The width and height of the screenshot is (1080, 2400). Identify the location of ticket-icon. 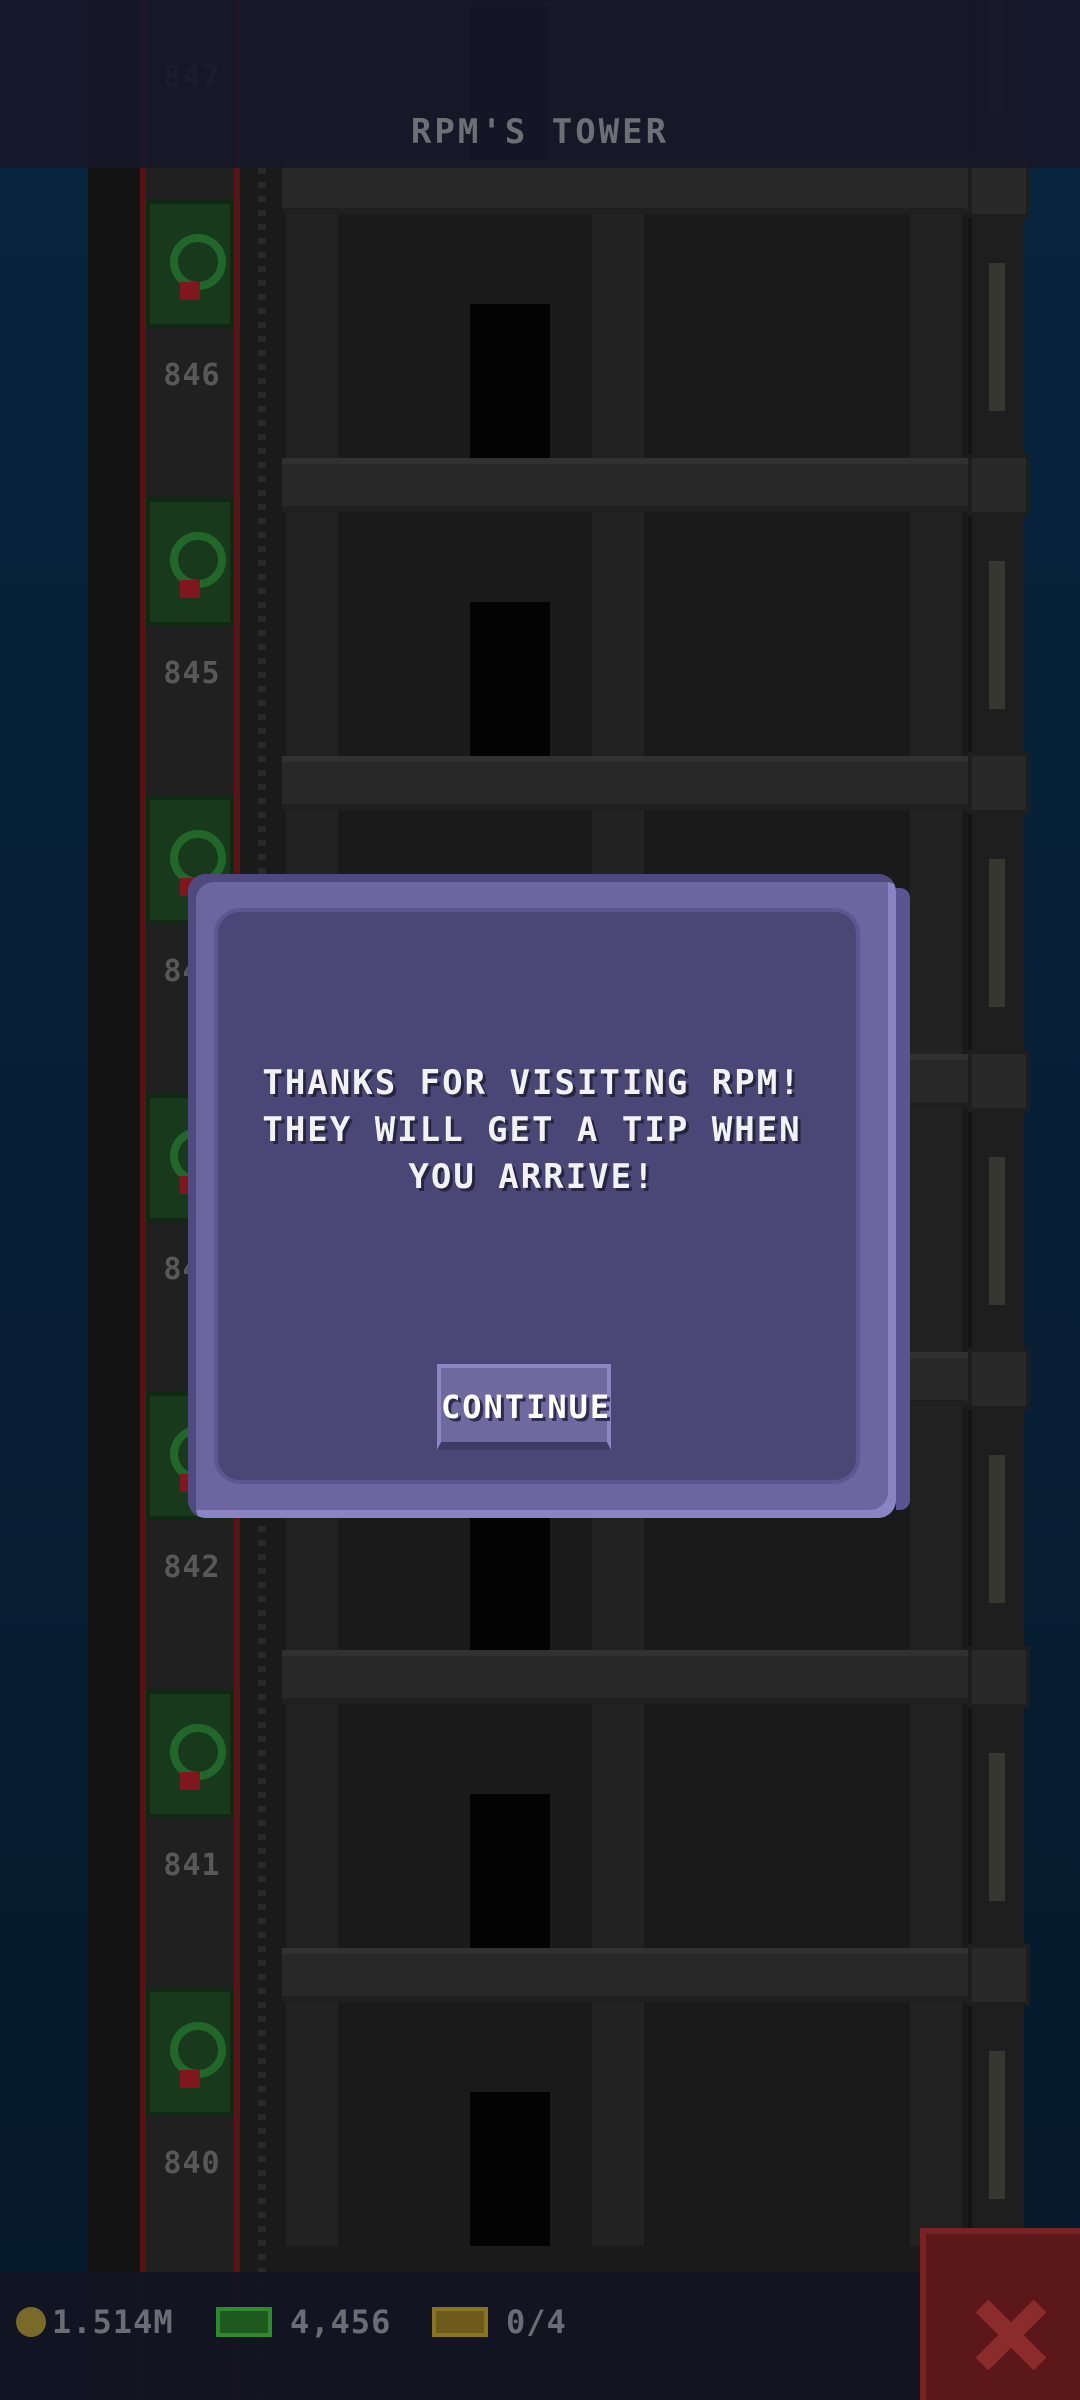
(460, 2322).